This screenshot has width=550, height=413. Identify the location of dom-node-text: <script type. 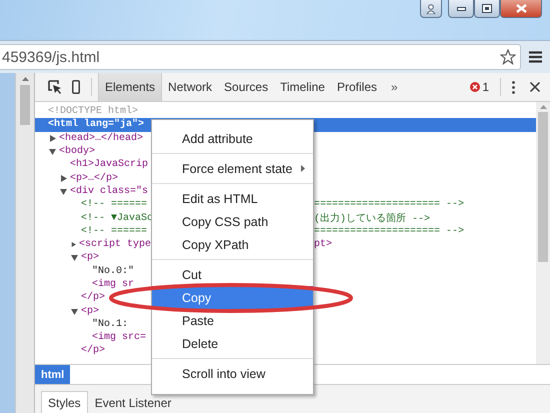
(114, 244).